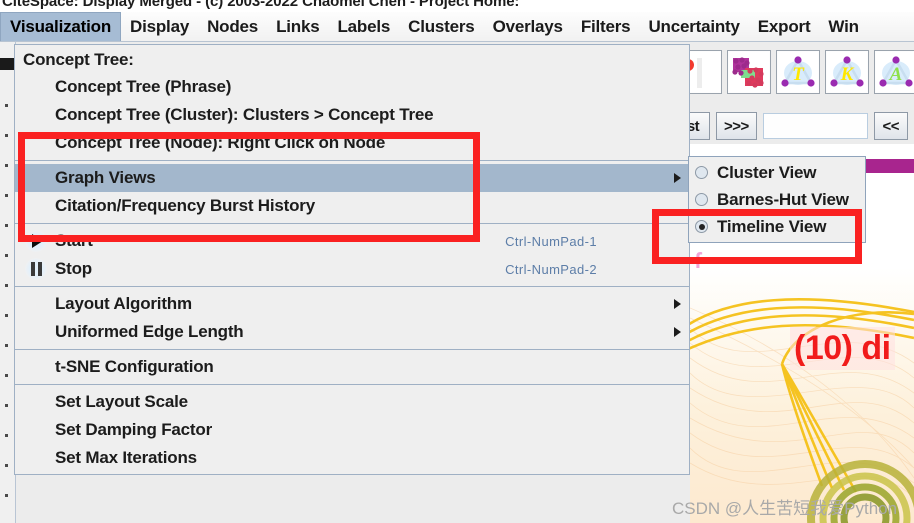 The height and width of the screenshot is (523, 914). I want to click on menu-item-label: t-SNE Configuration, so click(134, 366).